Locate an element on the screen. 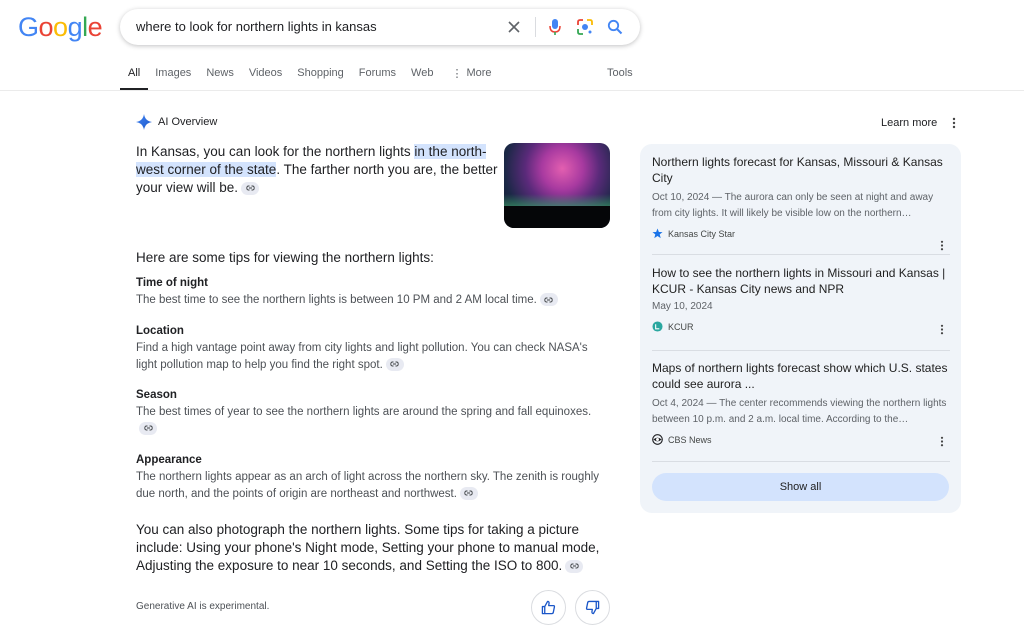 The width and height of the screenshot is (1024, 637). star-icon is located at coordinates (657, 233).